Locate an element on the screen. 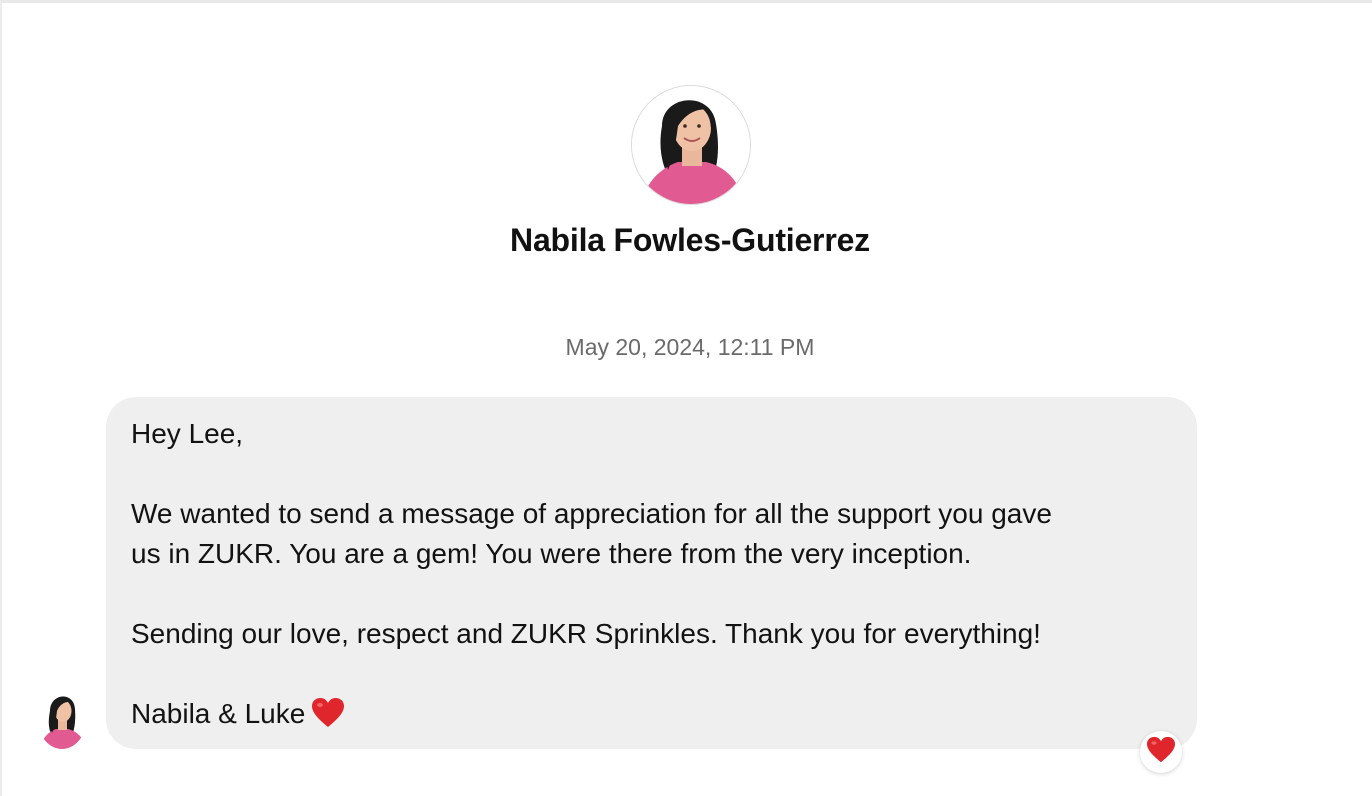 Image resolution: width=1372 pixels, height=796 pixels. message-signature: Nabila & Luke is located at coordinates (218, 713).